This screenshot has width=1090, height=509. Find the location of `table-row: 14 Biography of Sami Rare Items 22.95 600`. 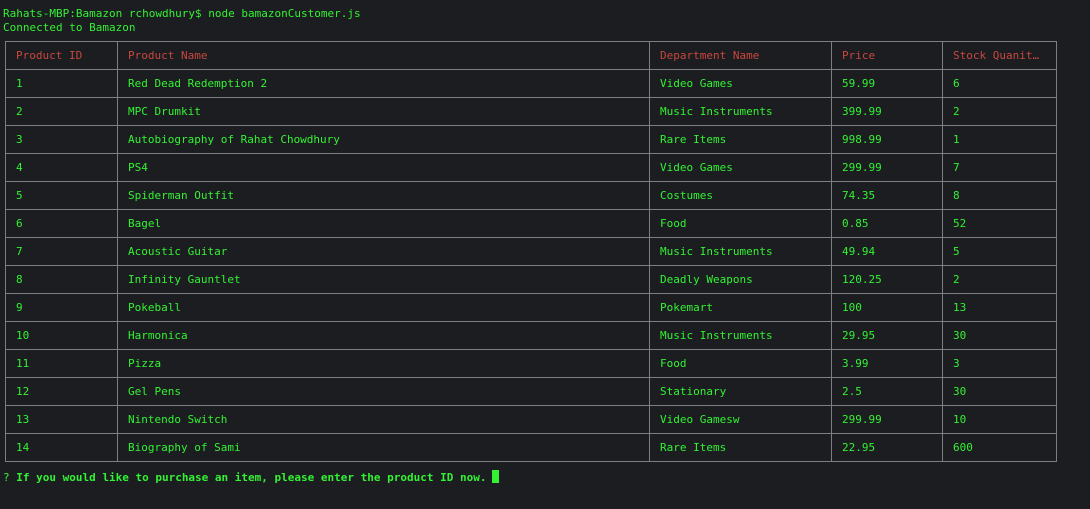

table-row: 14 Biography of Sami Rare Items 22.95 600 is located at coordinates (531, 447).